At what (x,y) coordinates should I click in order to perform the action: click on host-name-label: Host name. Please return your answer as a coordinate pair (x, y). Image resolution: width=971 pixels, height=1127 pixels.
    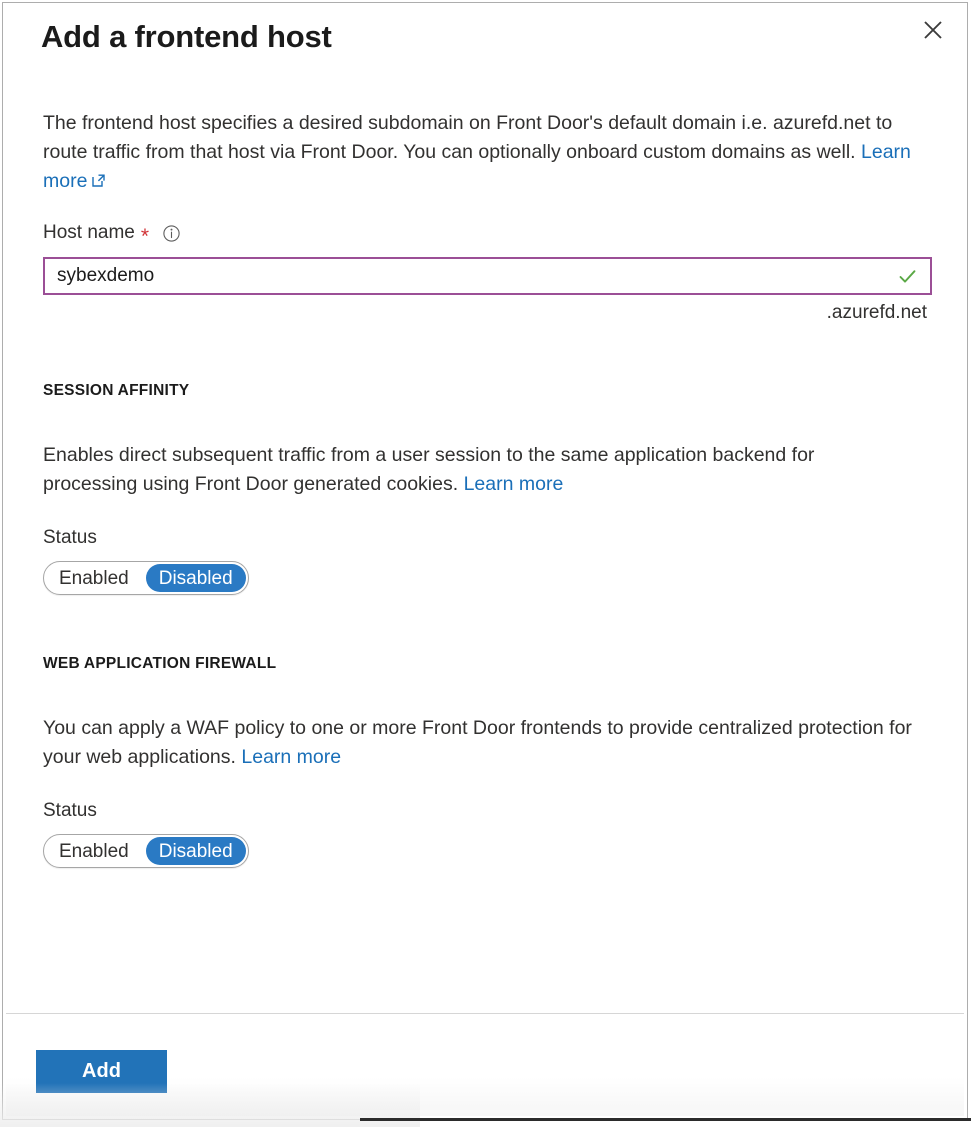
    Looking at the image, I should click on (89, 232).